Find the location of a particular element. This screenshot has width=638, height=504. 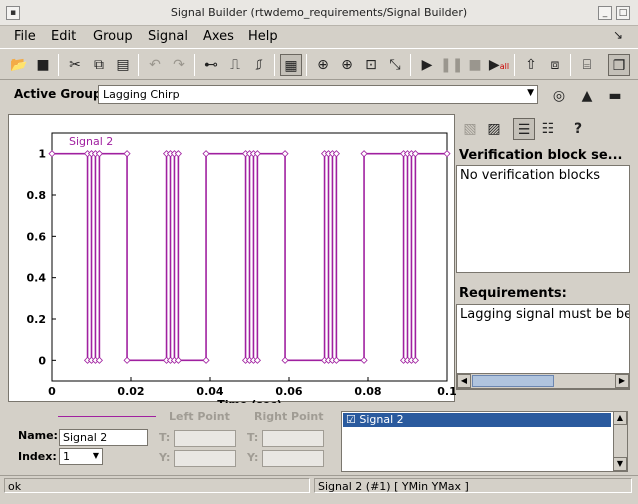

y-tick-label: 0.2 is located at coordinates (37, 319).